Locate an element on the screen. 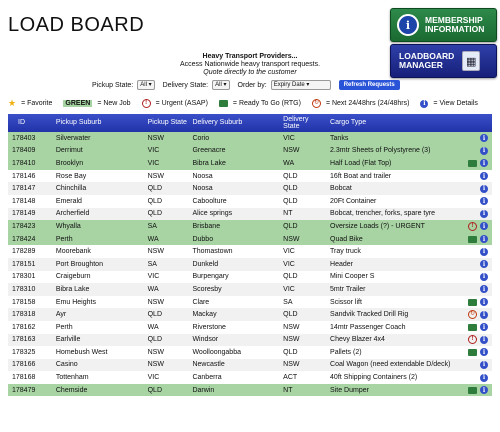  cell-id: 178310 is located at coordinates (24, 289).